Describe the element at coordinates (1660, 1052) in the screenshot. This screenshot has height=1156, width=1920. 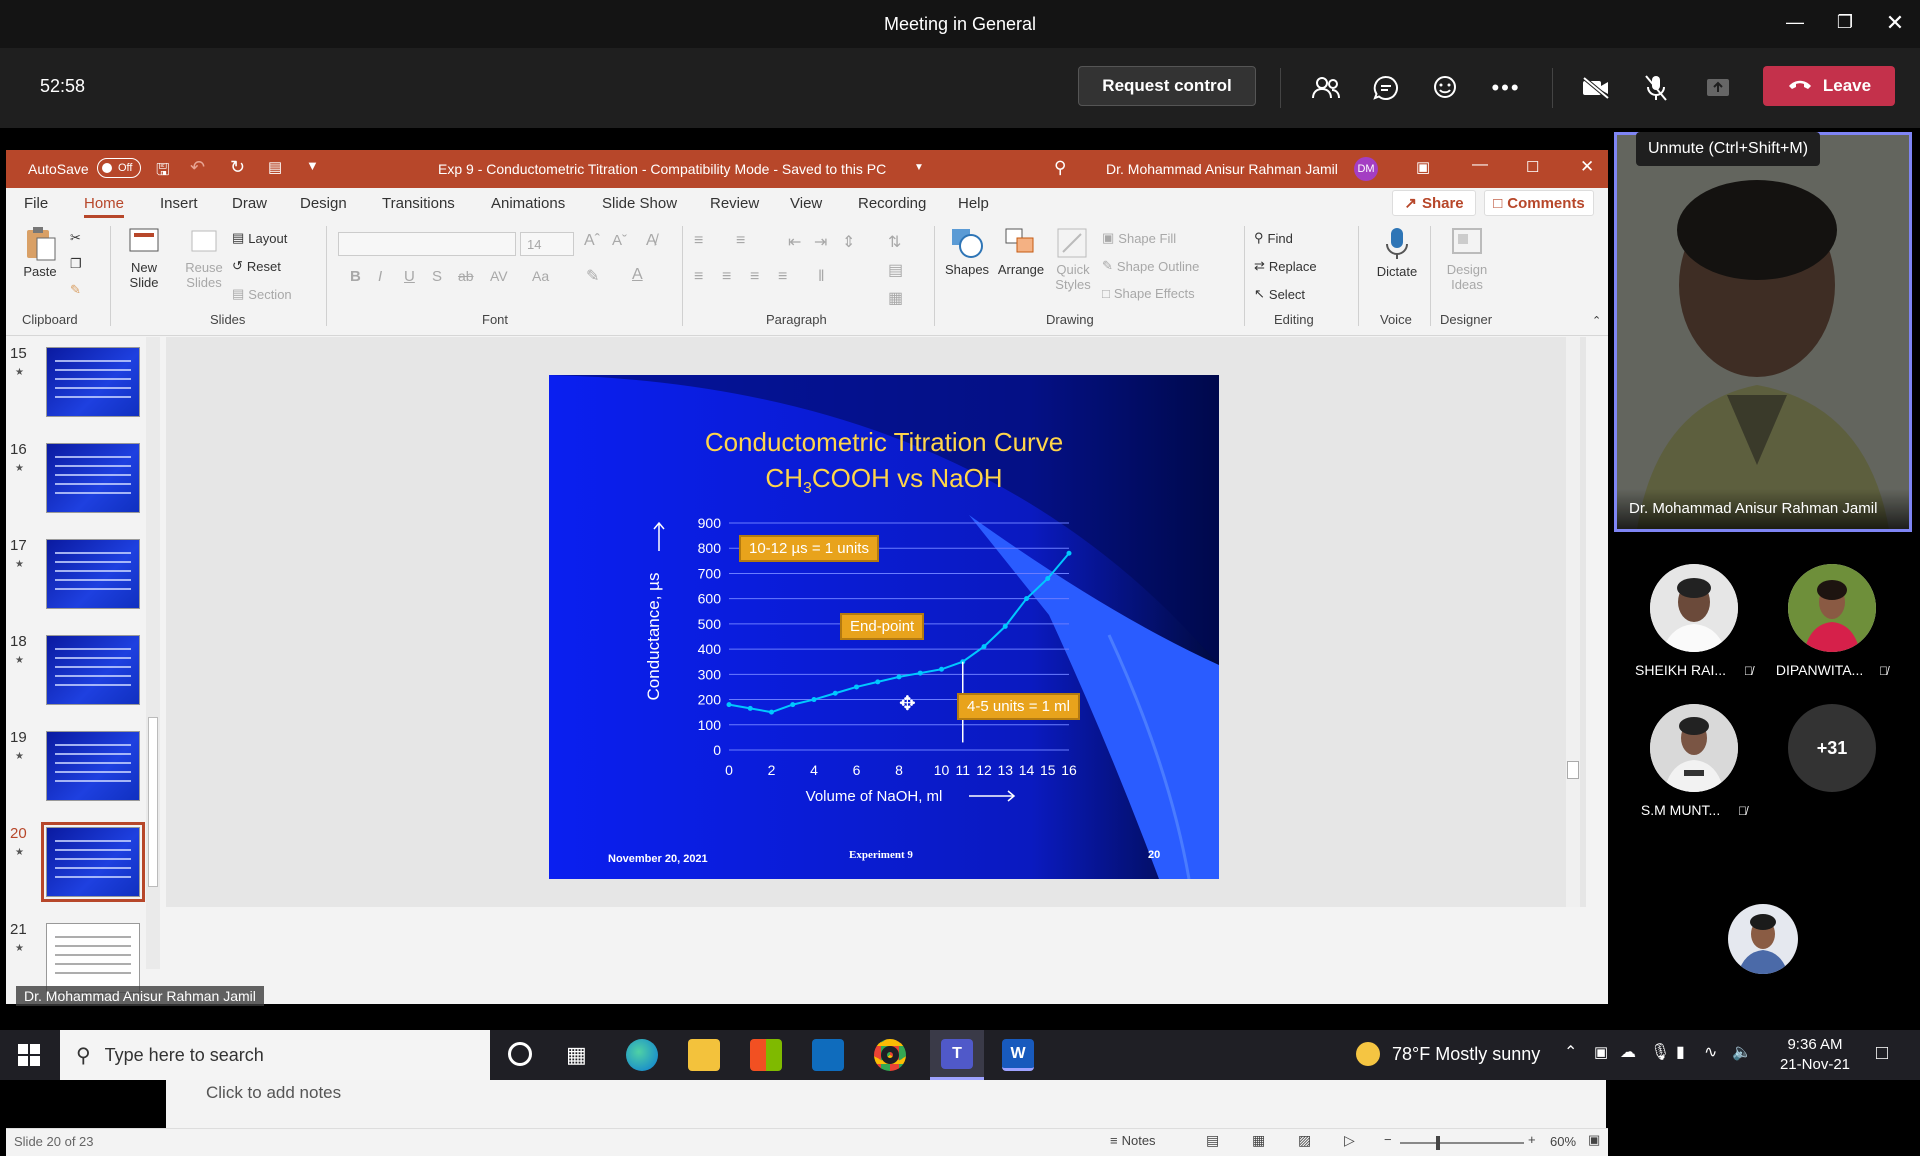
I see `microphone-tray-icon: 🎙` at that location.